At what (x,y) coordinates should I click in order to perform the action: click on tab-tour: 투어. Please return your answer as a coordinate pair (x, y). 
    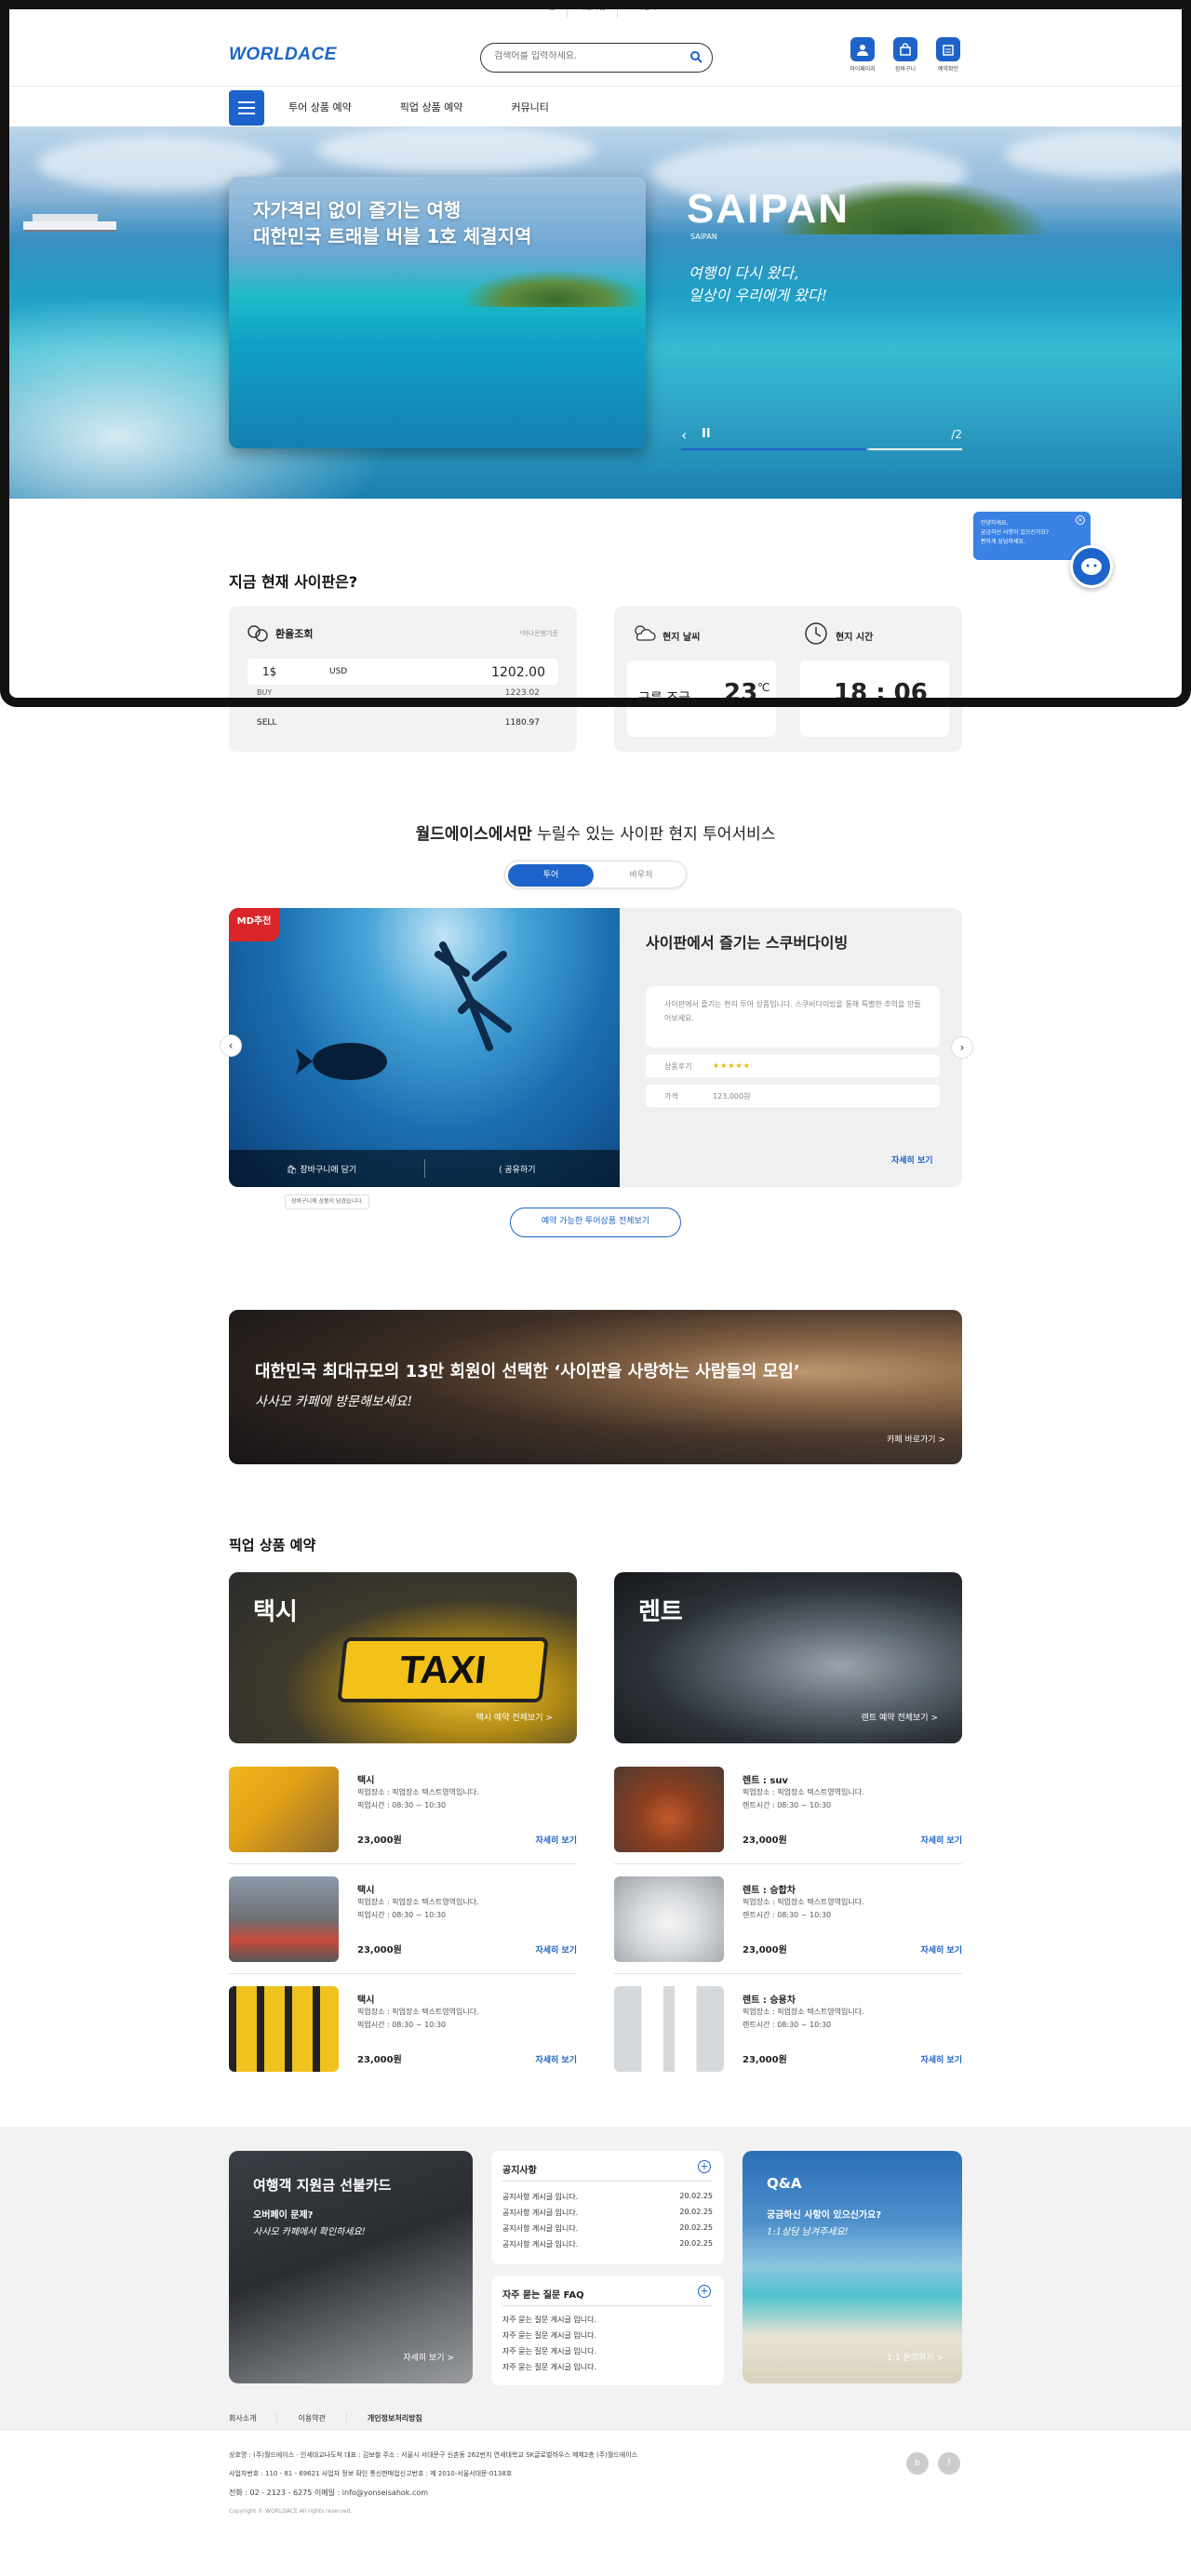
    Looking at the image, I should click on (551, 875).